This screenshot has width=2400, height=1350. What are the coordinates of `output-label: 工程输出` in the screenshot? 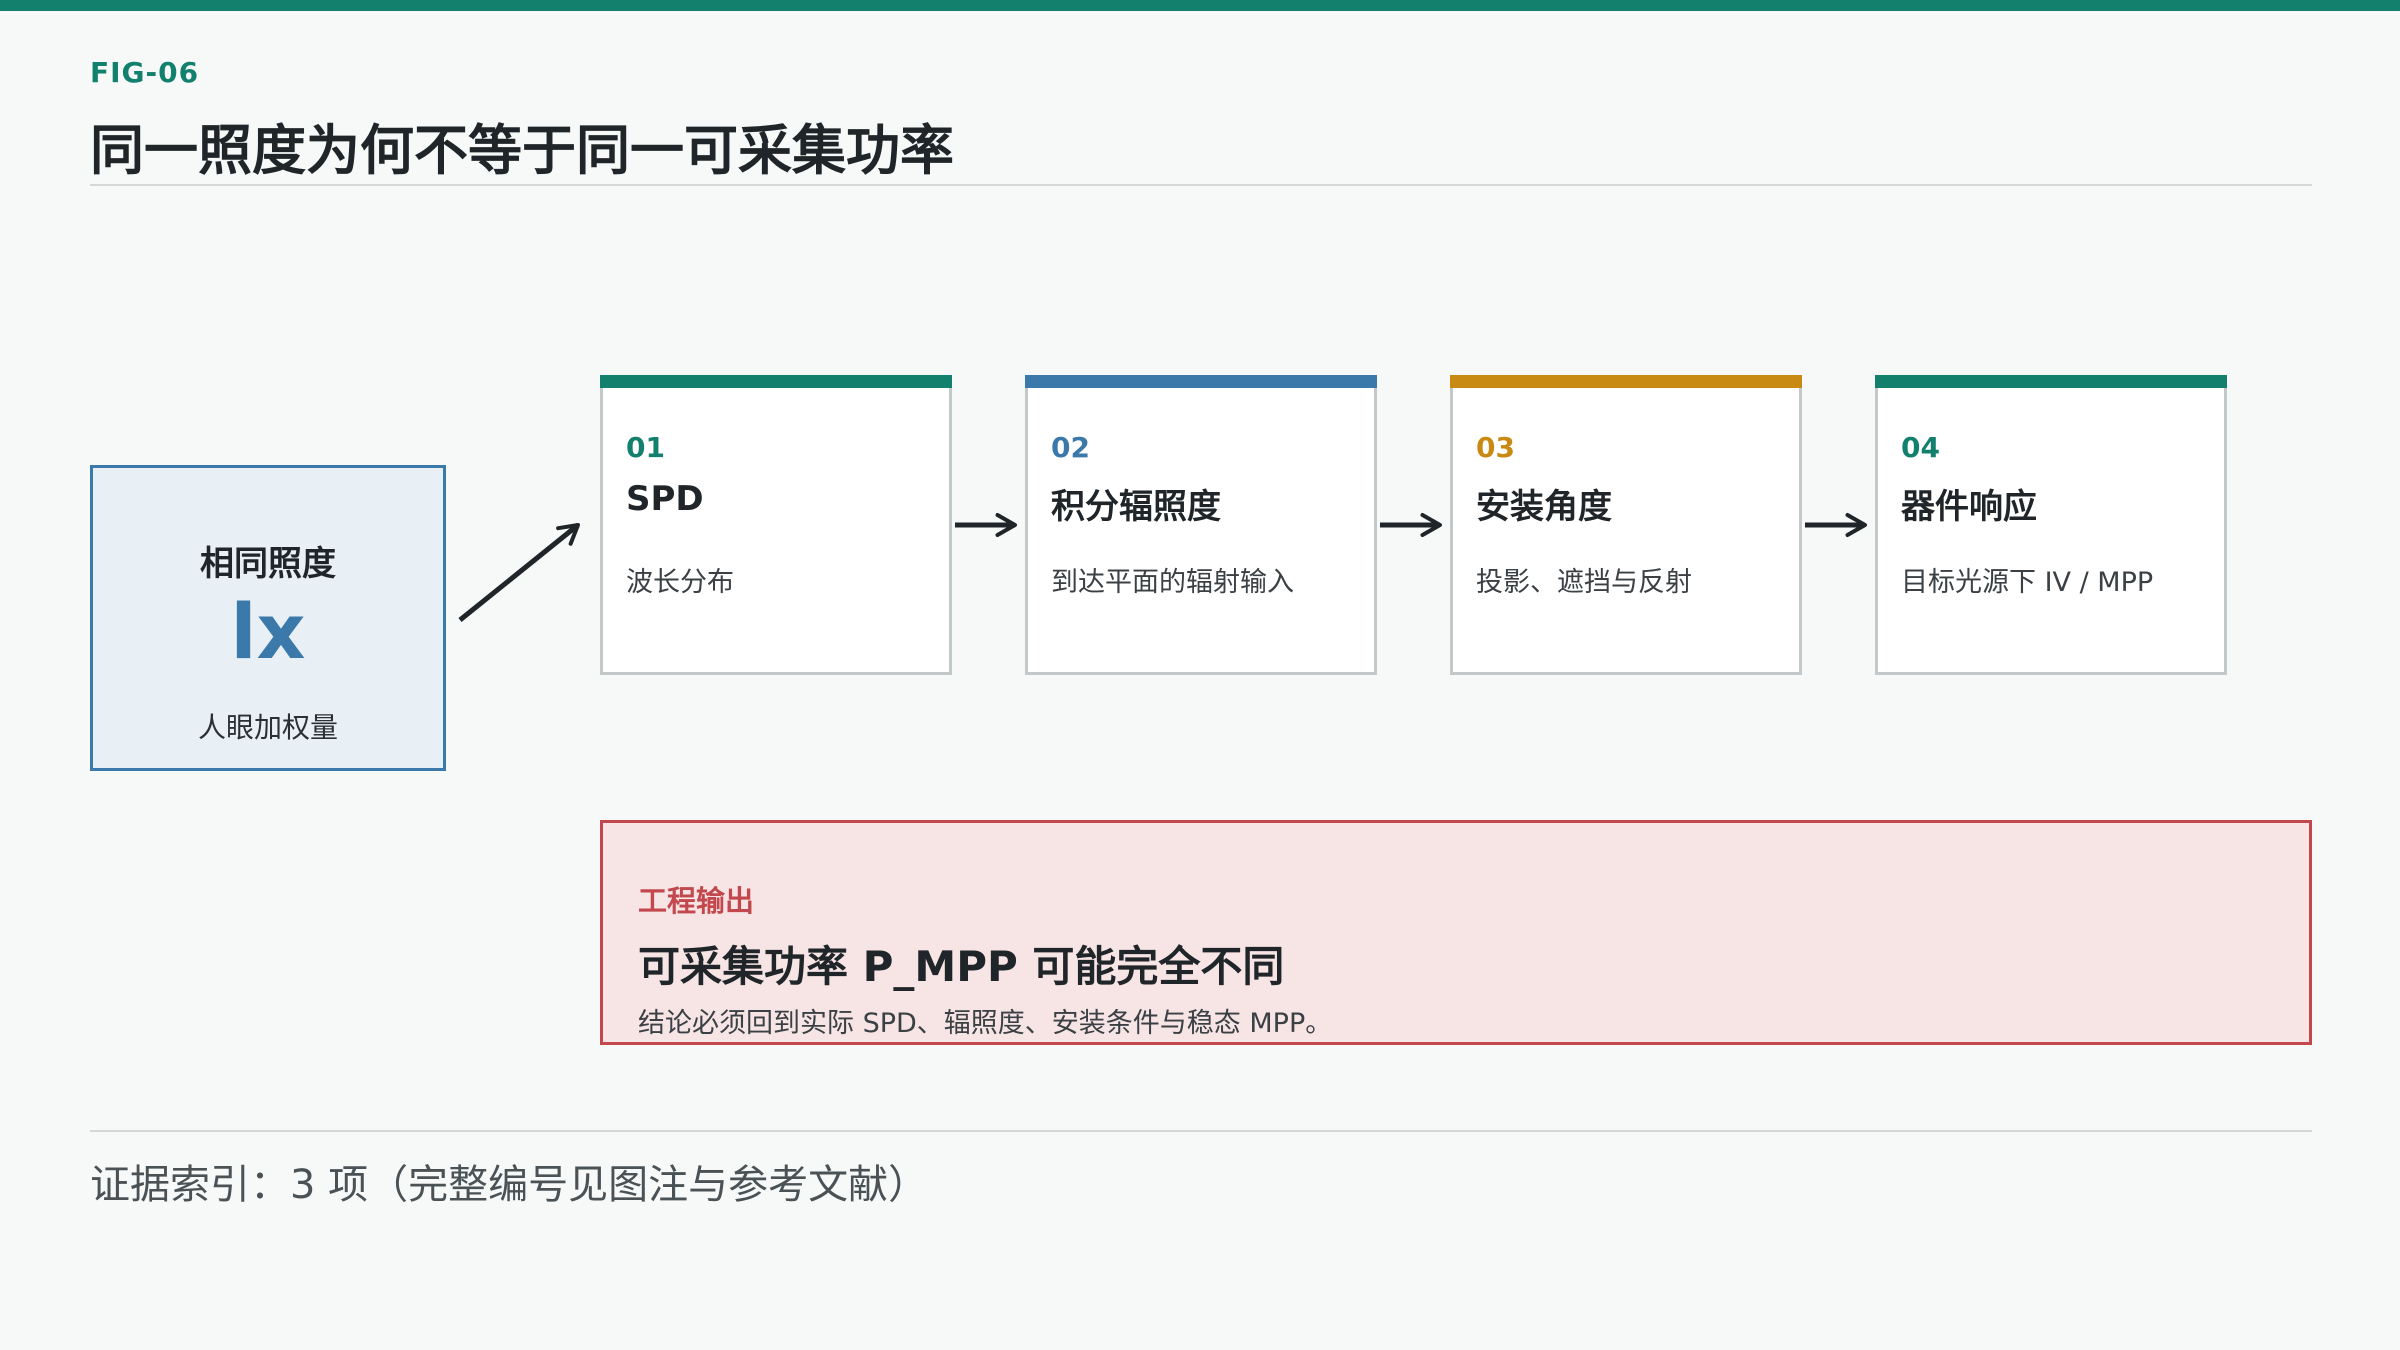 It's located at (696, 901).